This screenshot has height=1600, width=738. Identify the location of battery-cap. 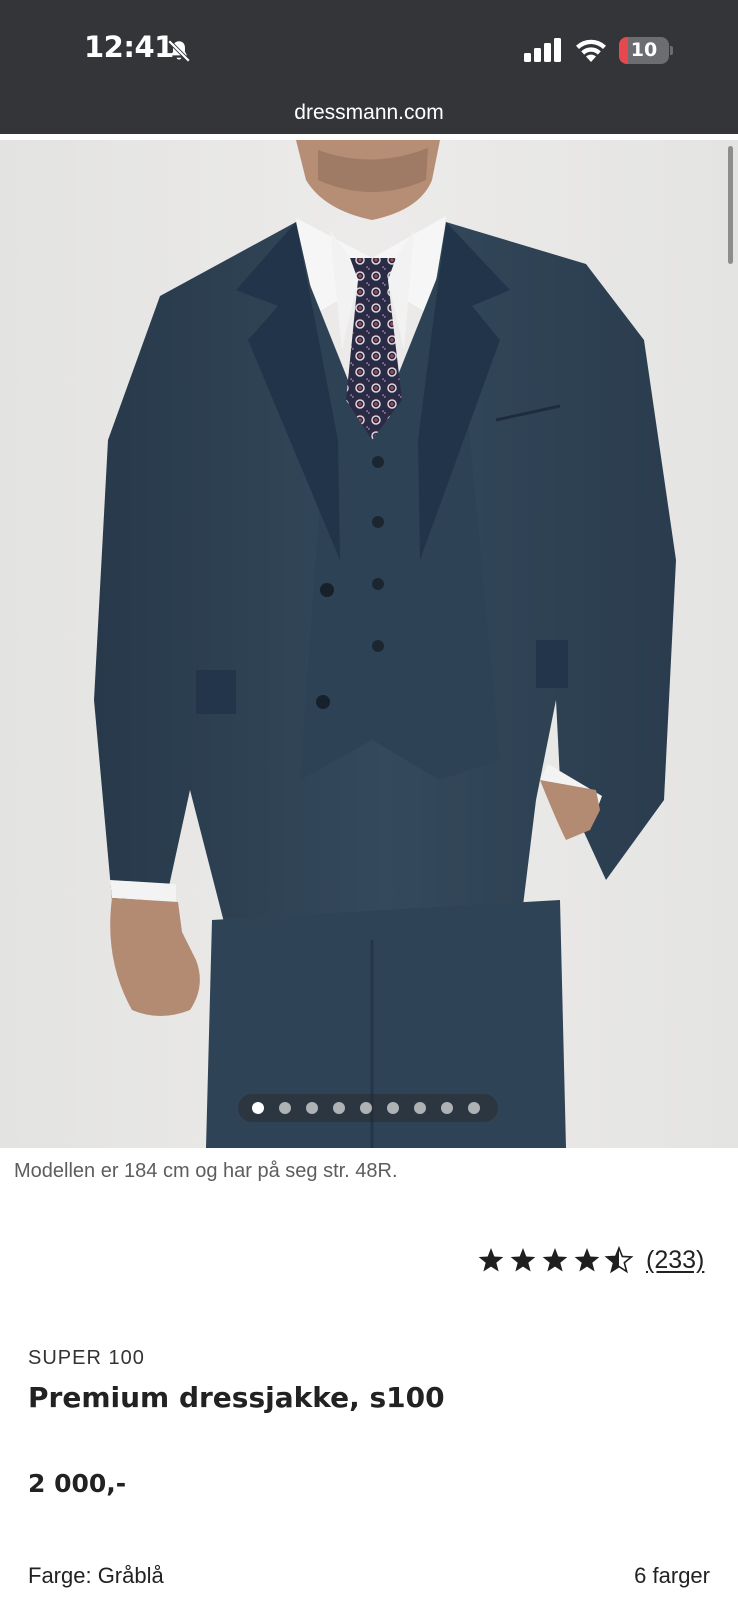
(671, 50).